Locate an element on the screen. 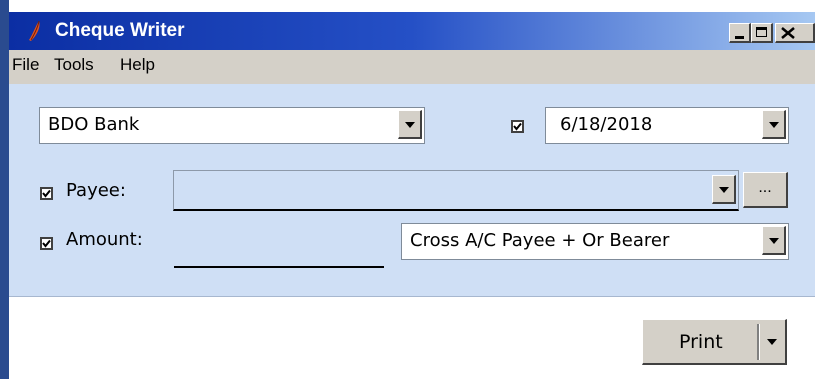  amount-checkbox is located at coordinates (46, 243).